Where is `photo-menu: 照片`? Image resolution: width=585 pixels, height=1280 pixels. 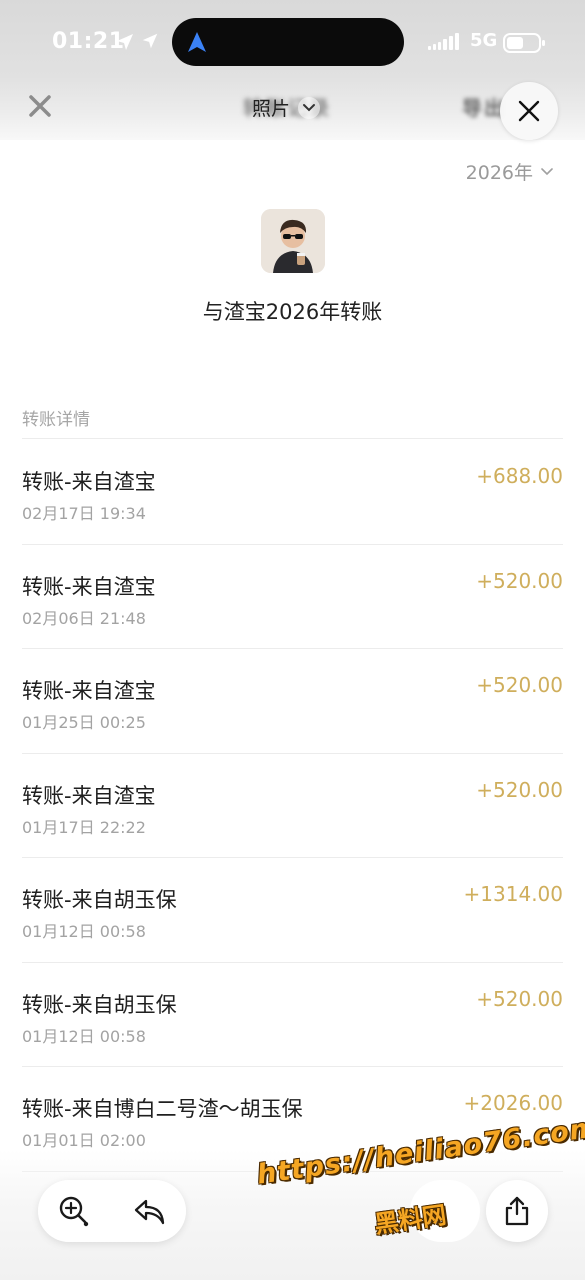
photo-menu: 照片 is located at coordinates (286, 107).